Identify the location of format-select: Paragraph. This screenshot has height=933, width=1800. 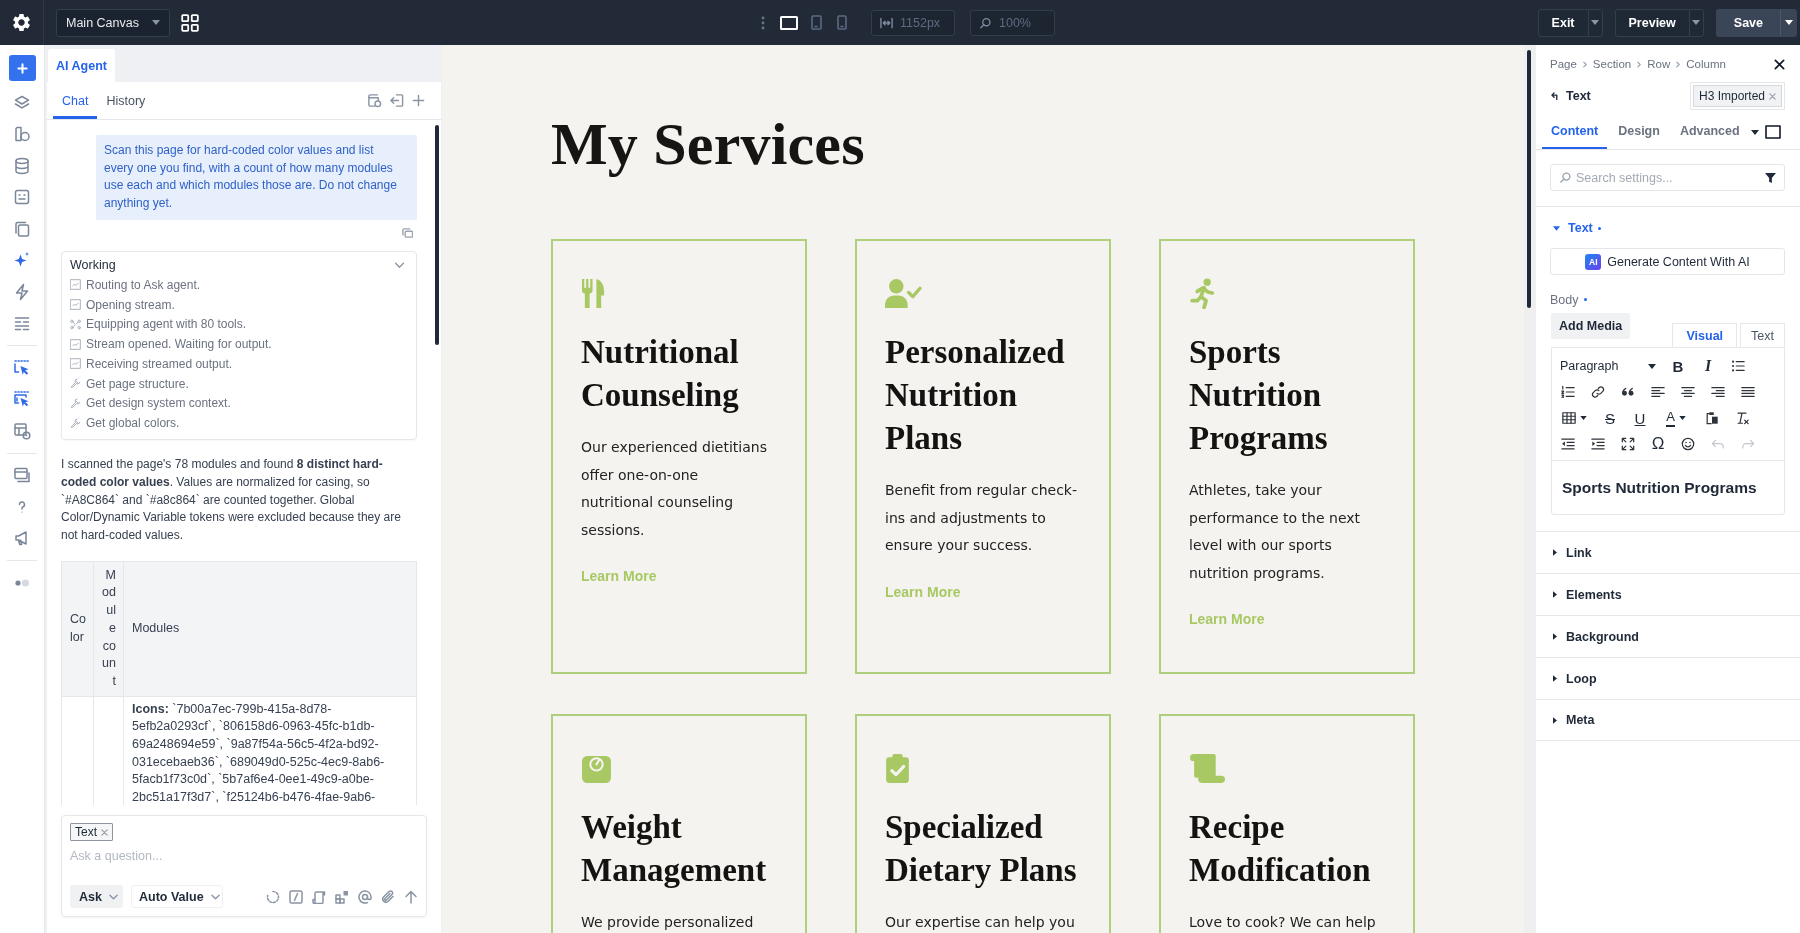
(1608, 366).